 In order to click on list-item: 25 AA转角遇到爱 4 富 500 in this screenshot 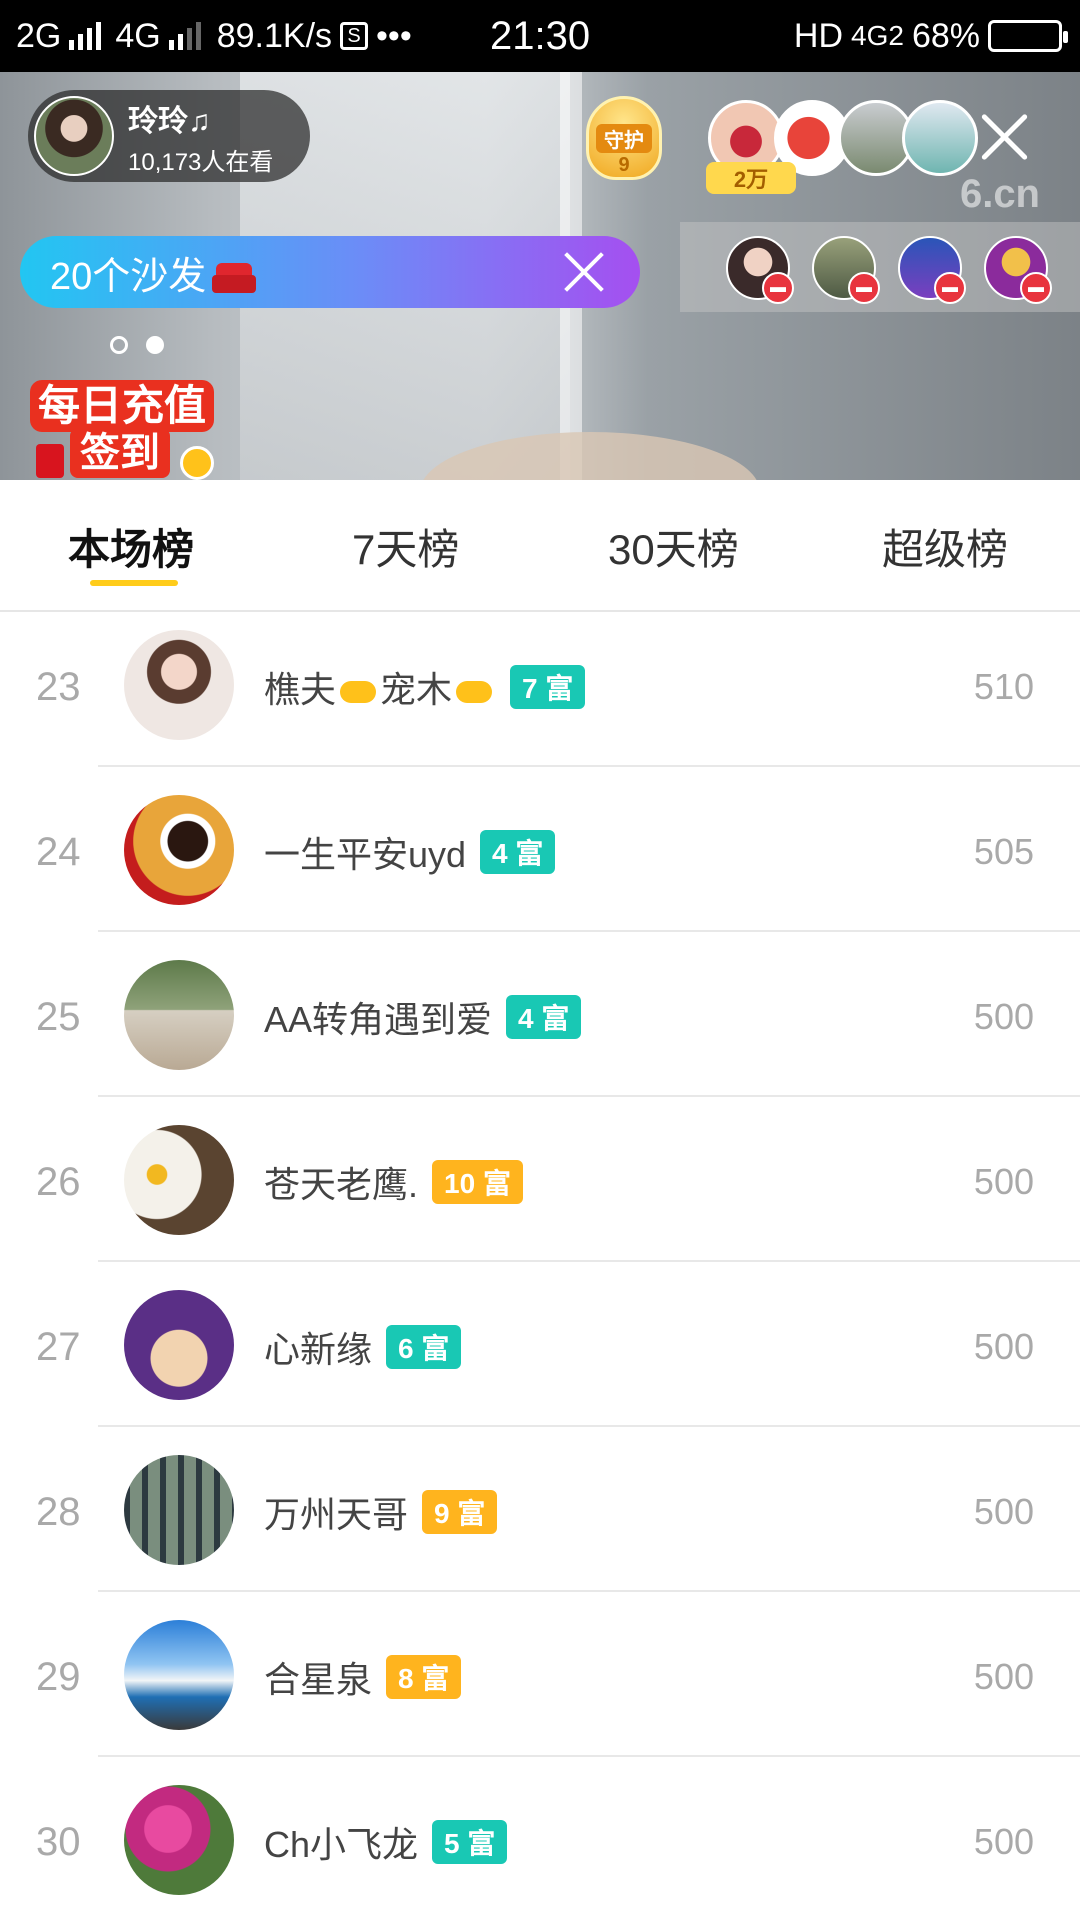, I will do `click(540, 1024)`.